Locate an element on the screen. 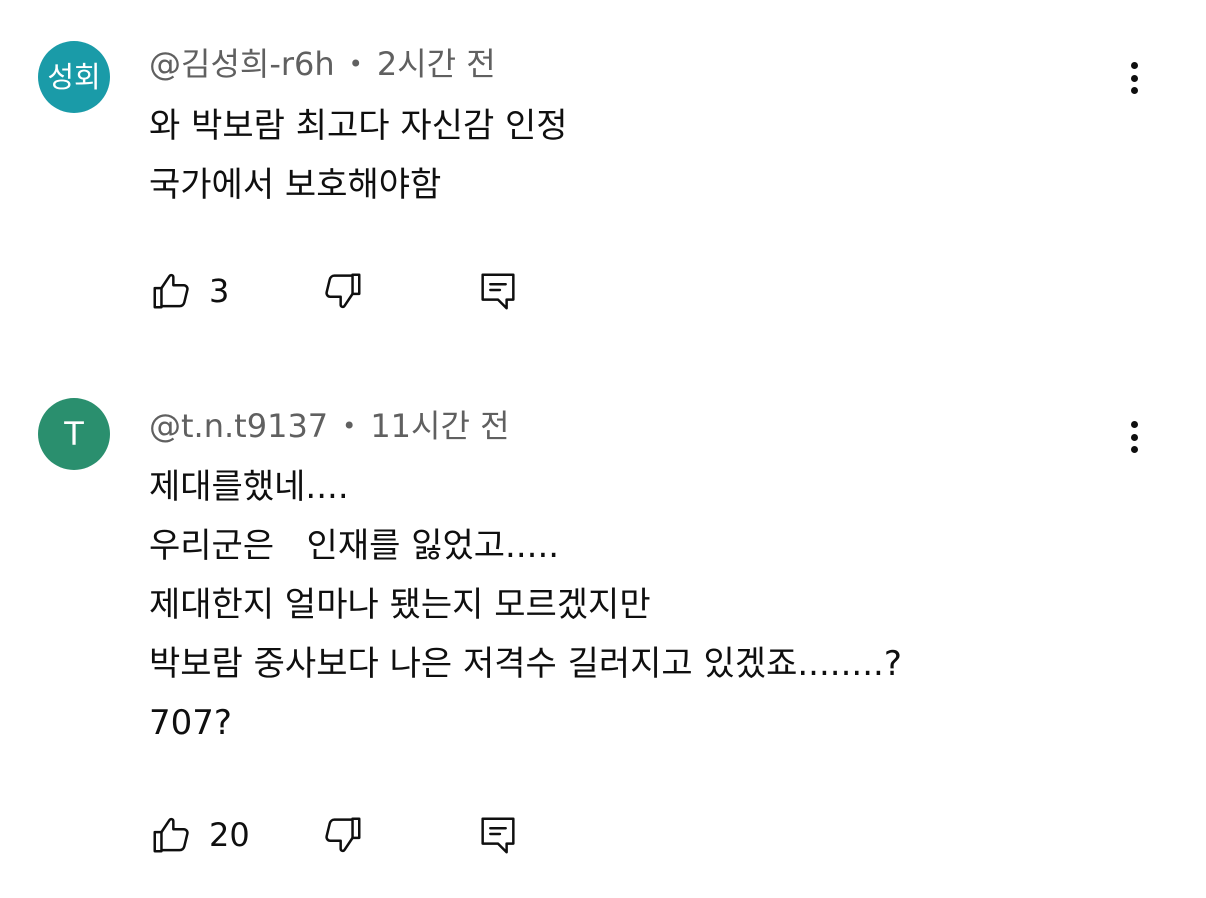 This screenshot has width=1206, height=898. comment-line: 와 박보람 최고다 자신감 인정 is located at coordinates (358, 126).